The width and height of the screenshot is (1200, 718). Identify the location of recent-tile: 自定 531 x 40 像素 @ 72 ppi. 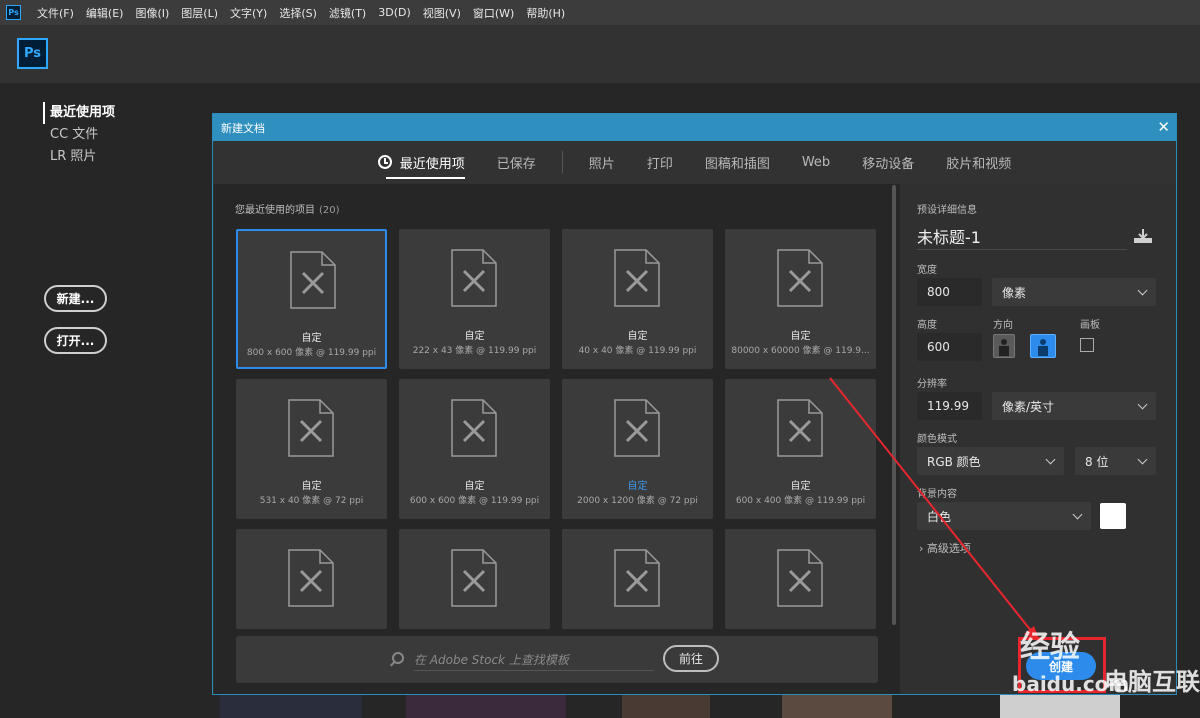
(311, 449).